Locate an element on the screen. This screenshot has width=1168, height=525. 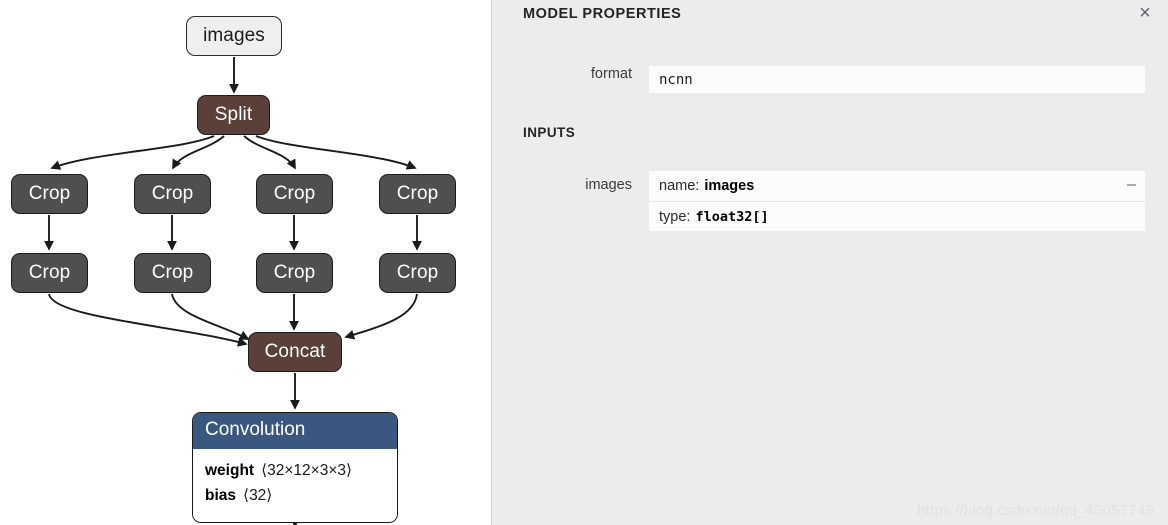
graph-node-concat: Concat is located at coordinates (295, 352).